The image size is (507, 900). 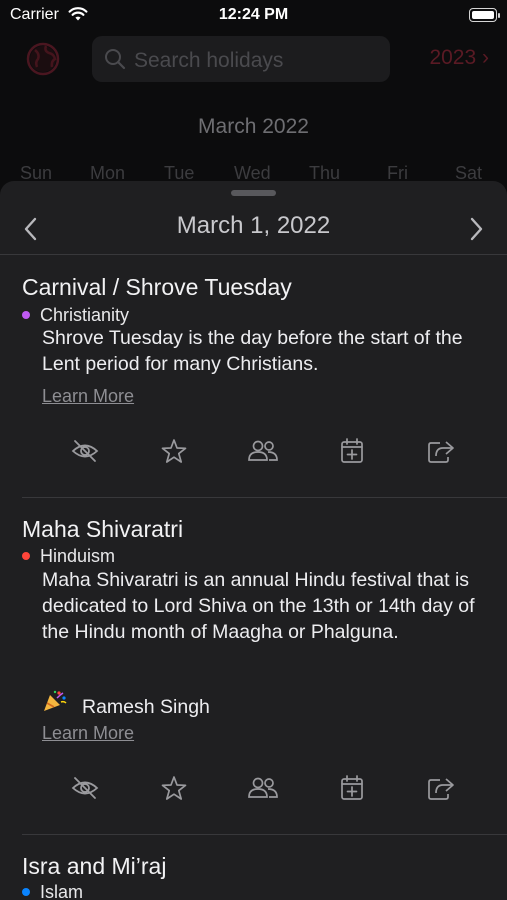 I want to click on battery-icon, so click(x=484, y=15).